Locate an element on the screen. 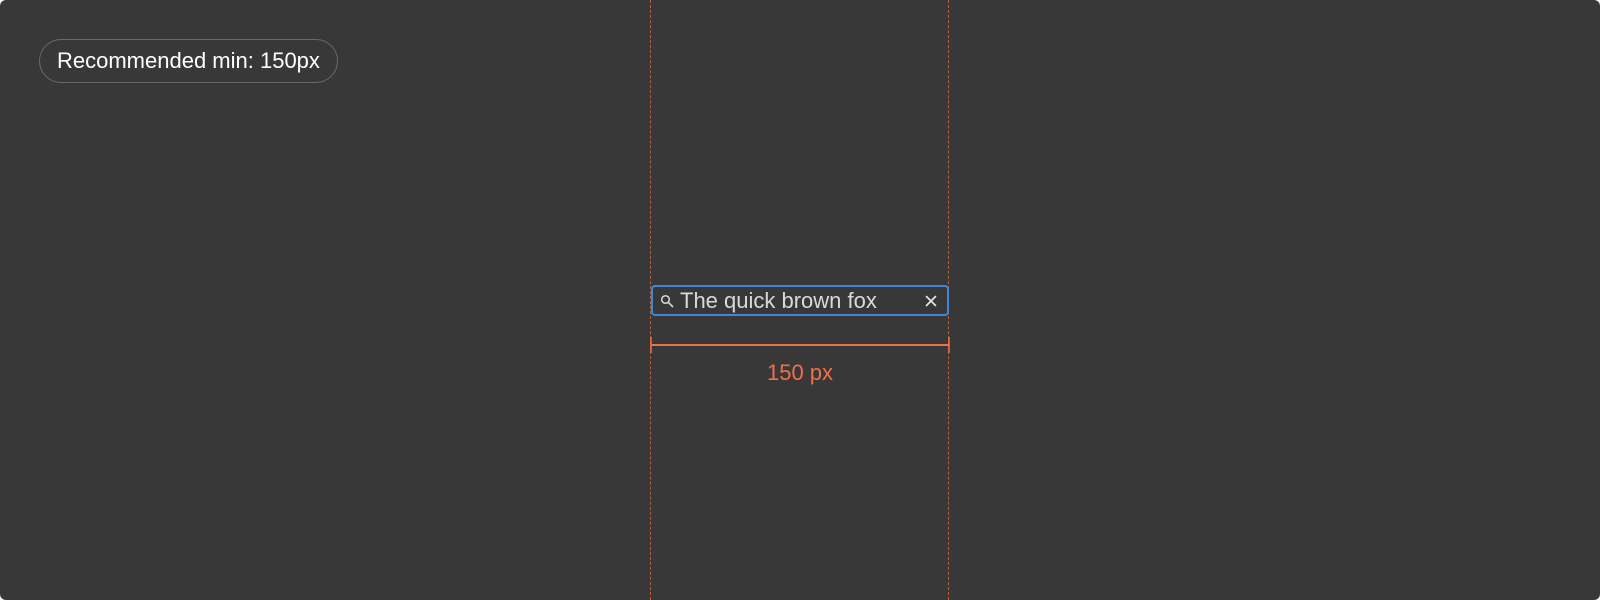 This screenshot has width=1600, height=600. recommended-min-badge: Recommended min: 150px is located at coordinates (188, 61).